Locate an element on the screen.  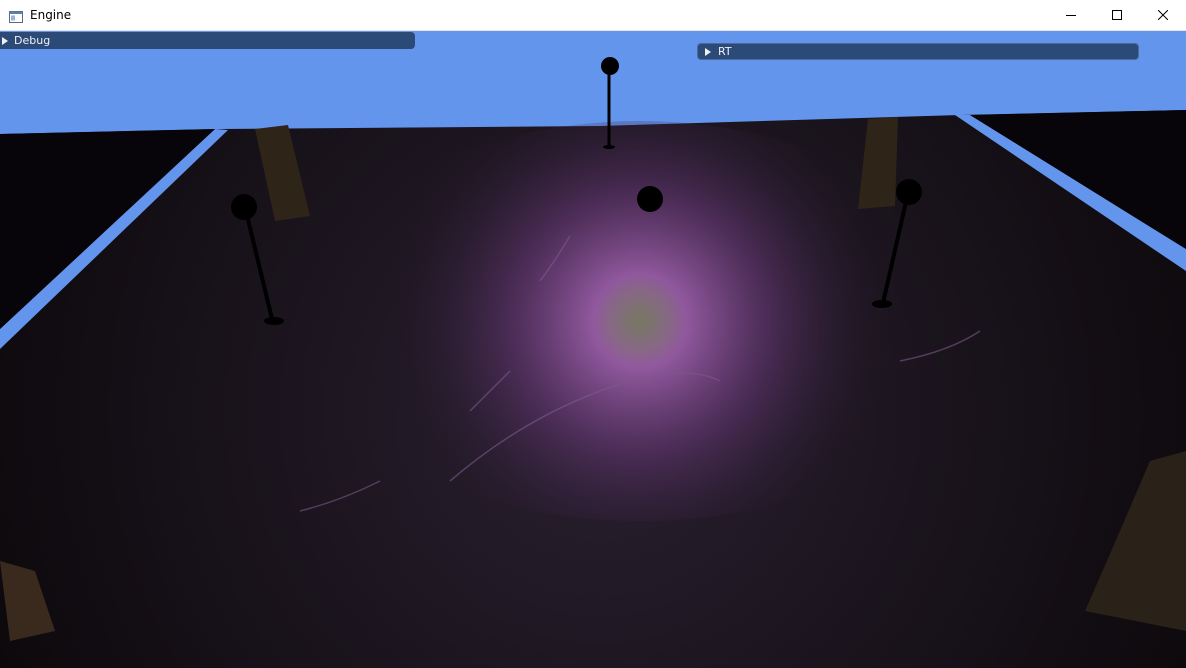
debug-panel-label: Debug is located at coordinates (32, 40).